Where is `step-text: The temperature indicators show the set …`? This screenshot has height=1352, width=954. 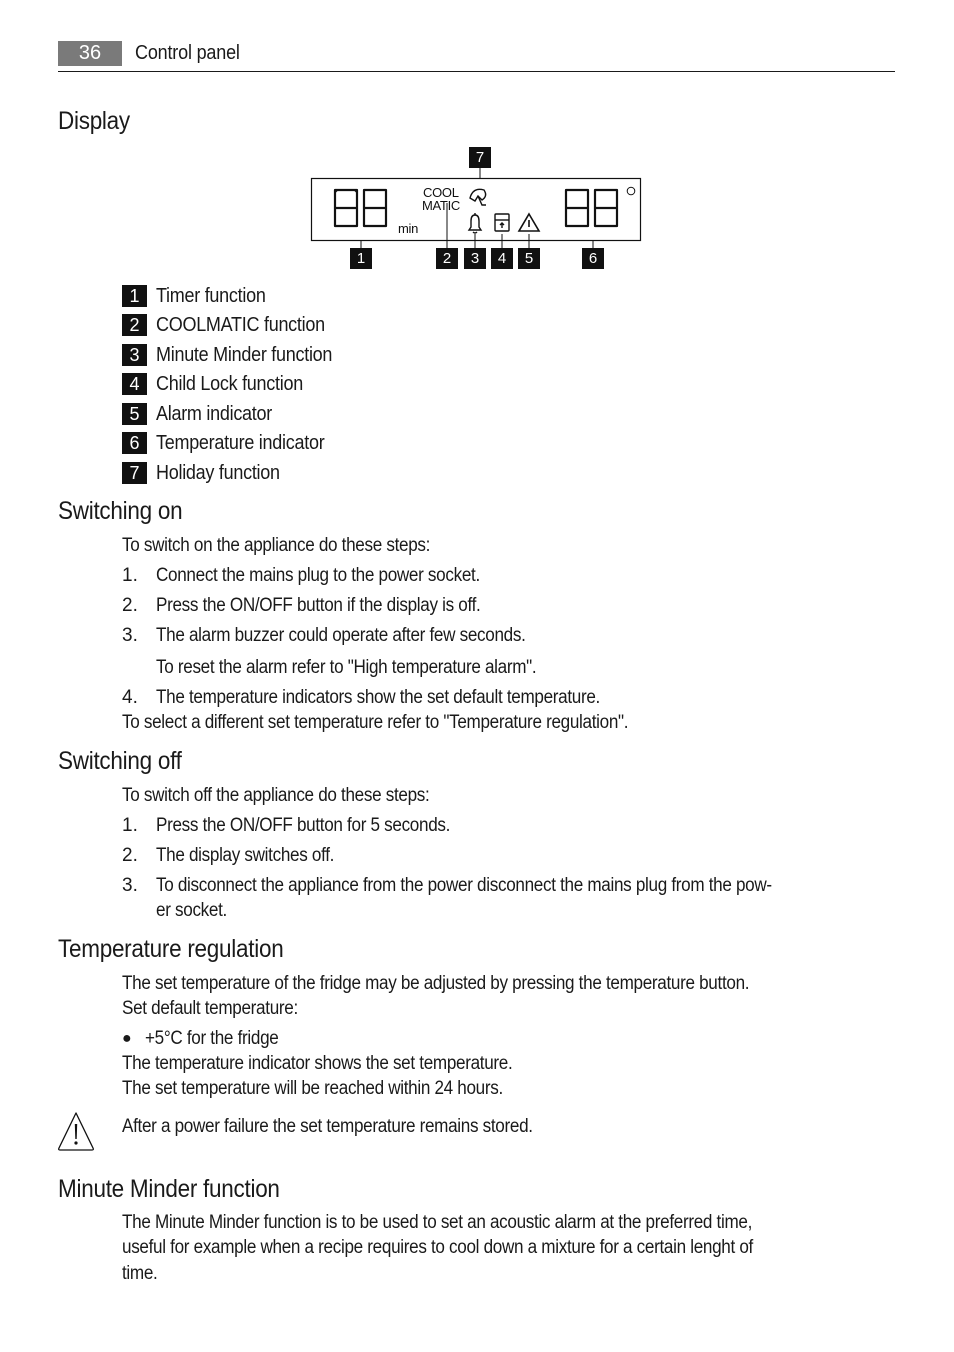
step-text: The temperature indicators show the set … is located at coordinates (378, 697).